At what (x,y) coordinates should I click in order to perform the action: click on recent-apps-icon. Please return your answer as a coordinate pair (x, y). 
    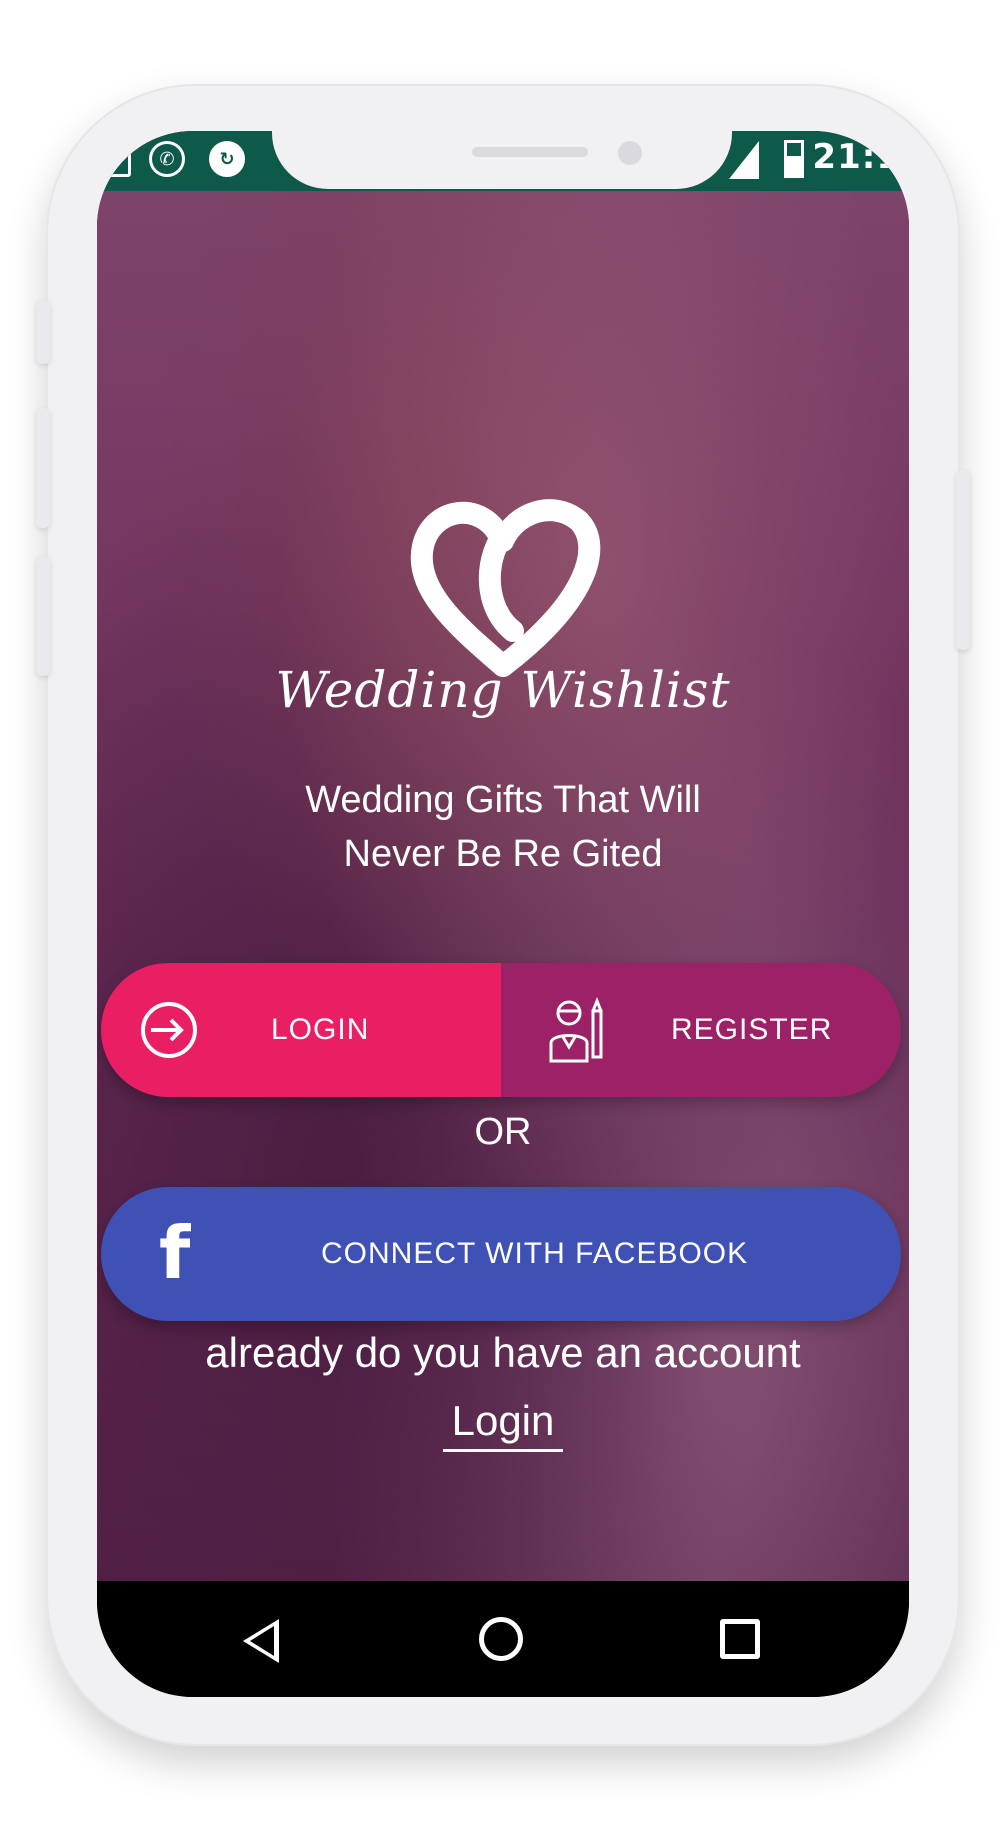
    Looking at the image, I should click on (740, 1639).